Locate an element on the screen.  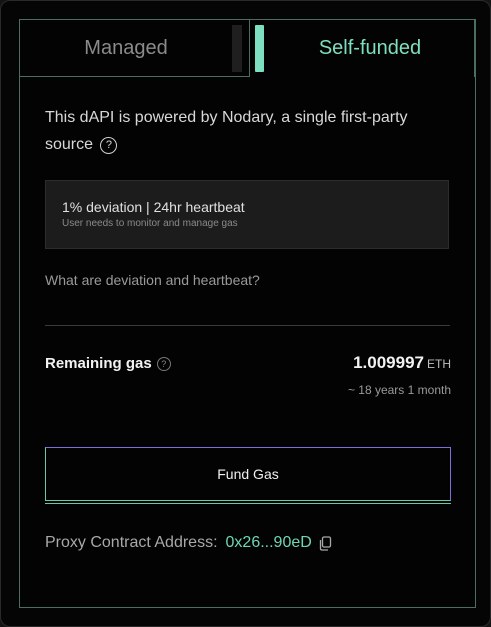
proxy-contract-label: Proxy Contract Address: is located at coordinates (131, 542).